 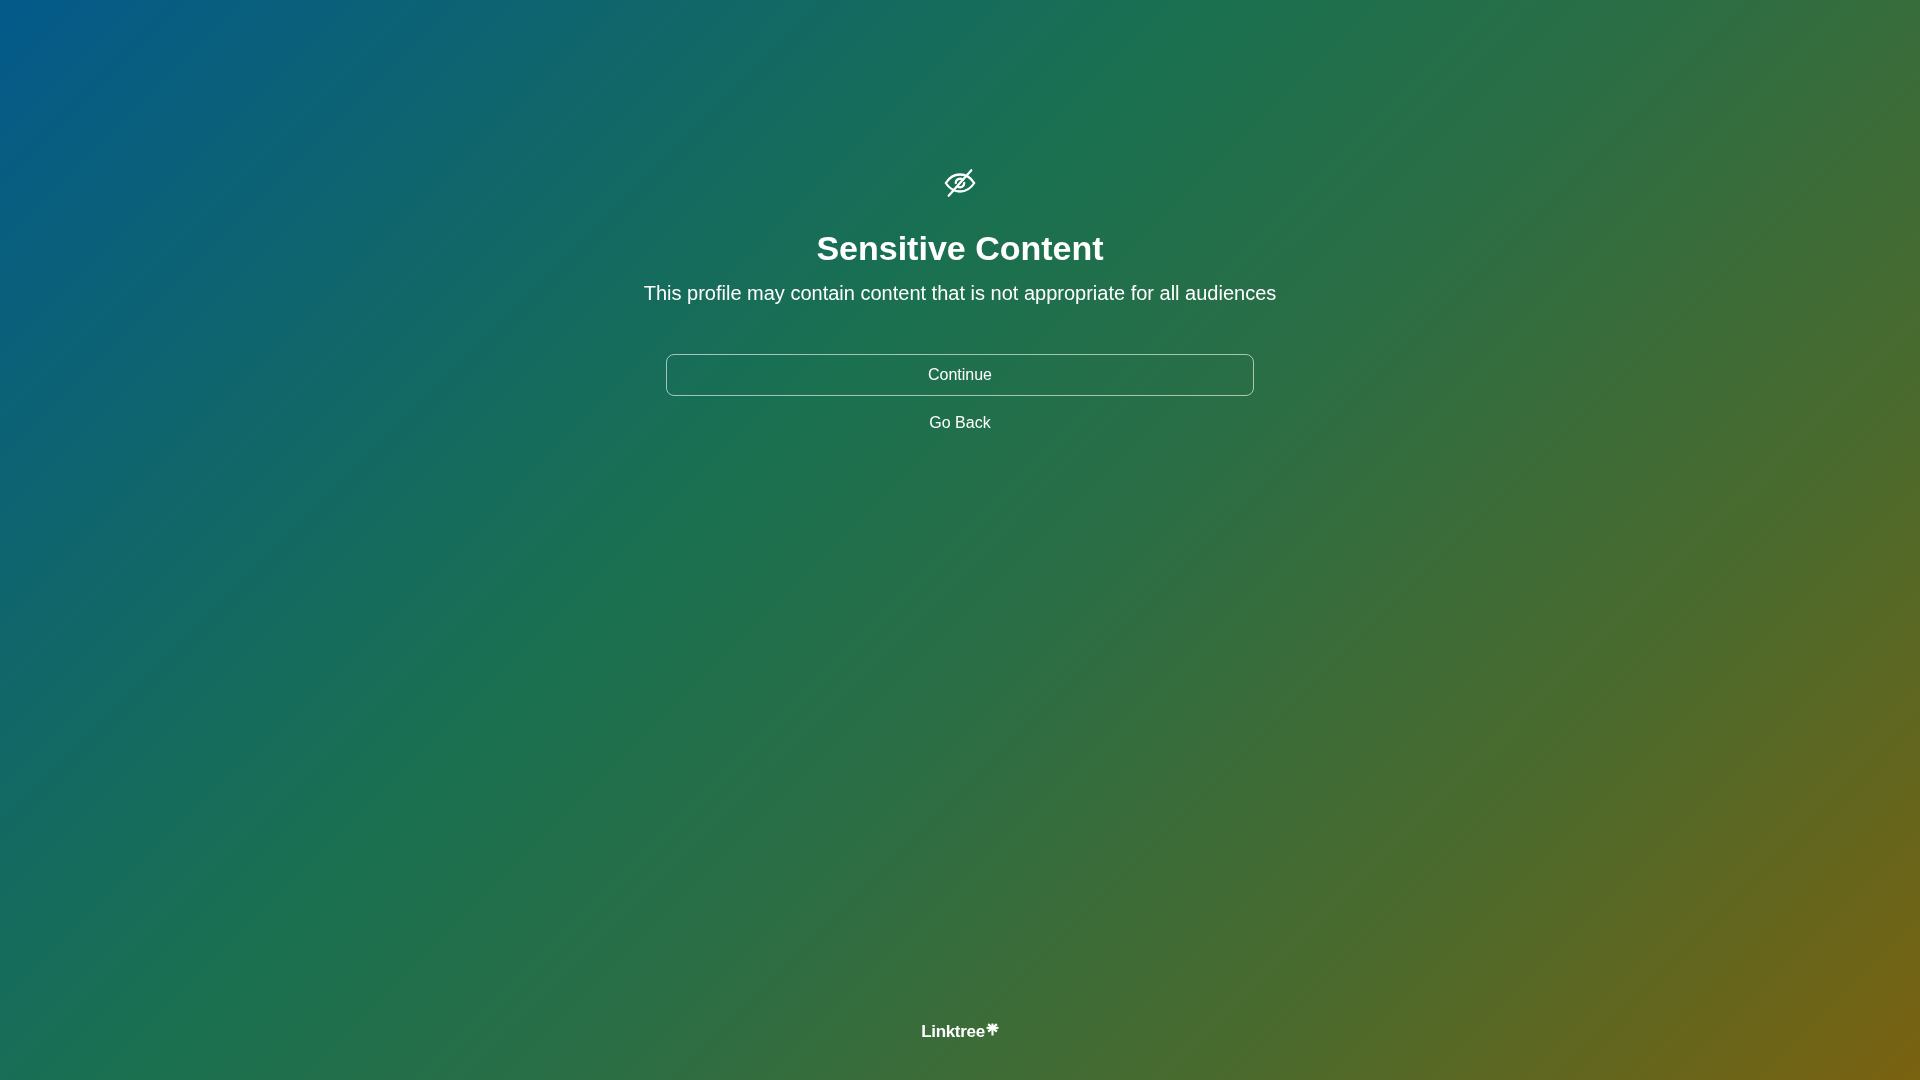 What do you see at coordinates (960, 293) in the screenshot?
I see `warning-message: This profile may contain content that is not appropriate for all audiences` at bounding box center [960, 293].